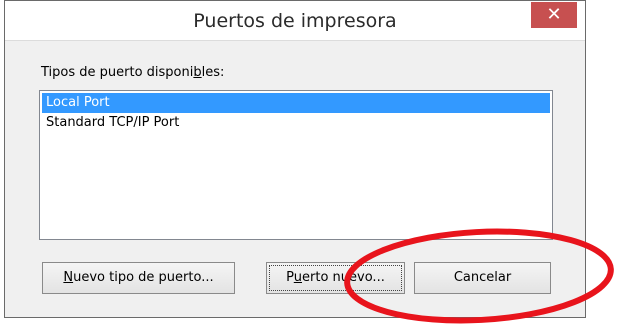 The height and width of the screenshot is (326, 618). Describe the element at coordinates (197, 72) in the screenshot. I see `label-mnemonic: b` at that location.